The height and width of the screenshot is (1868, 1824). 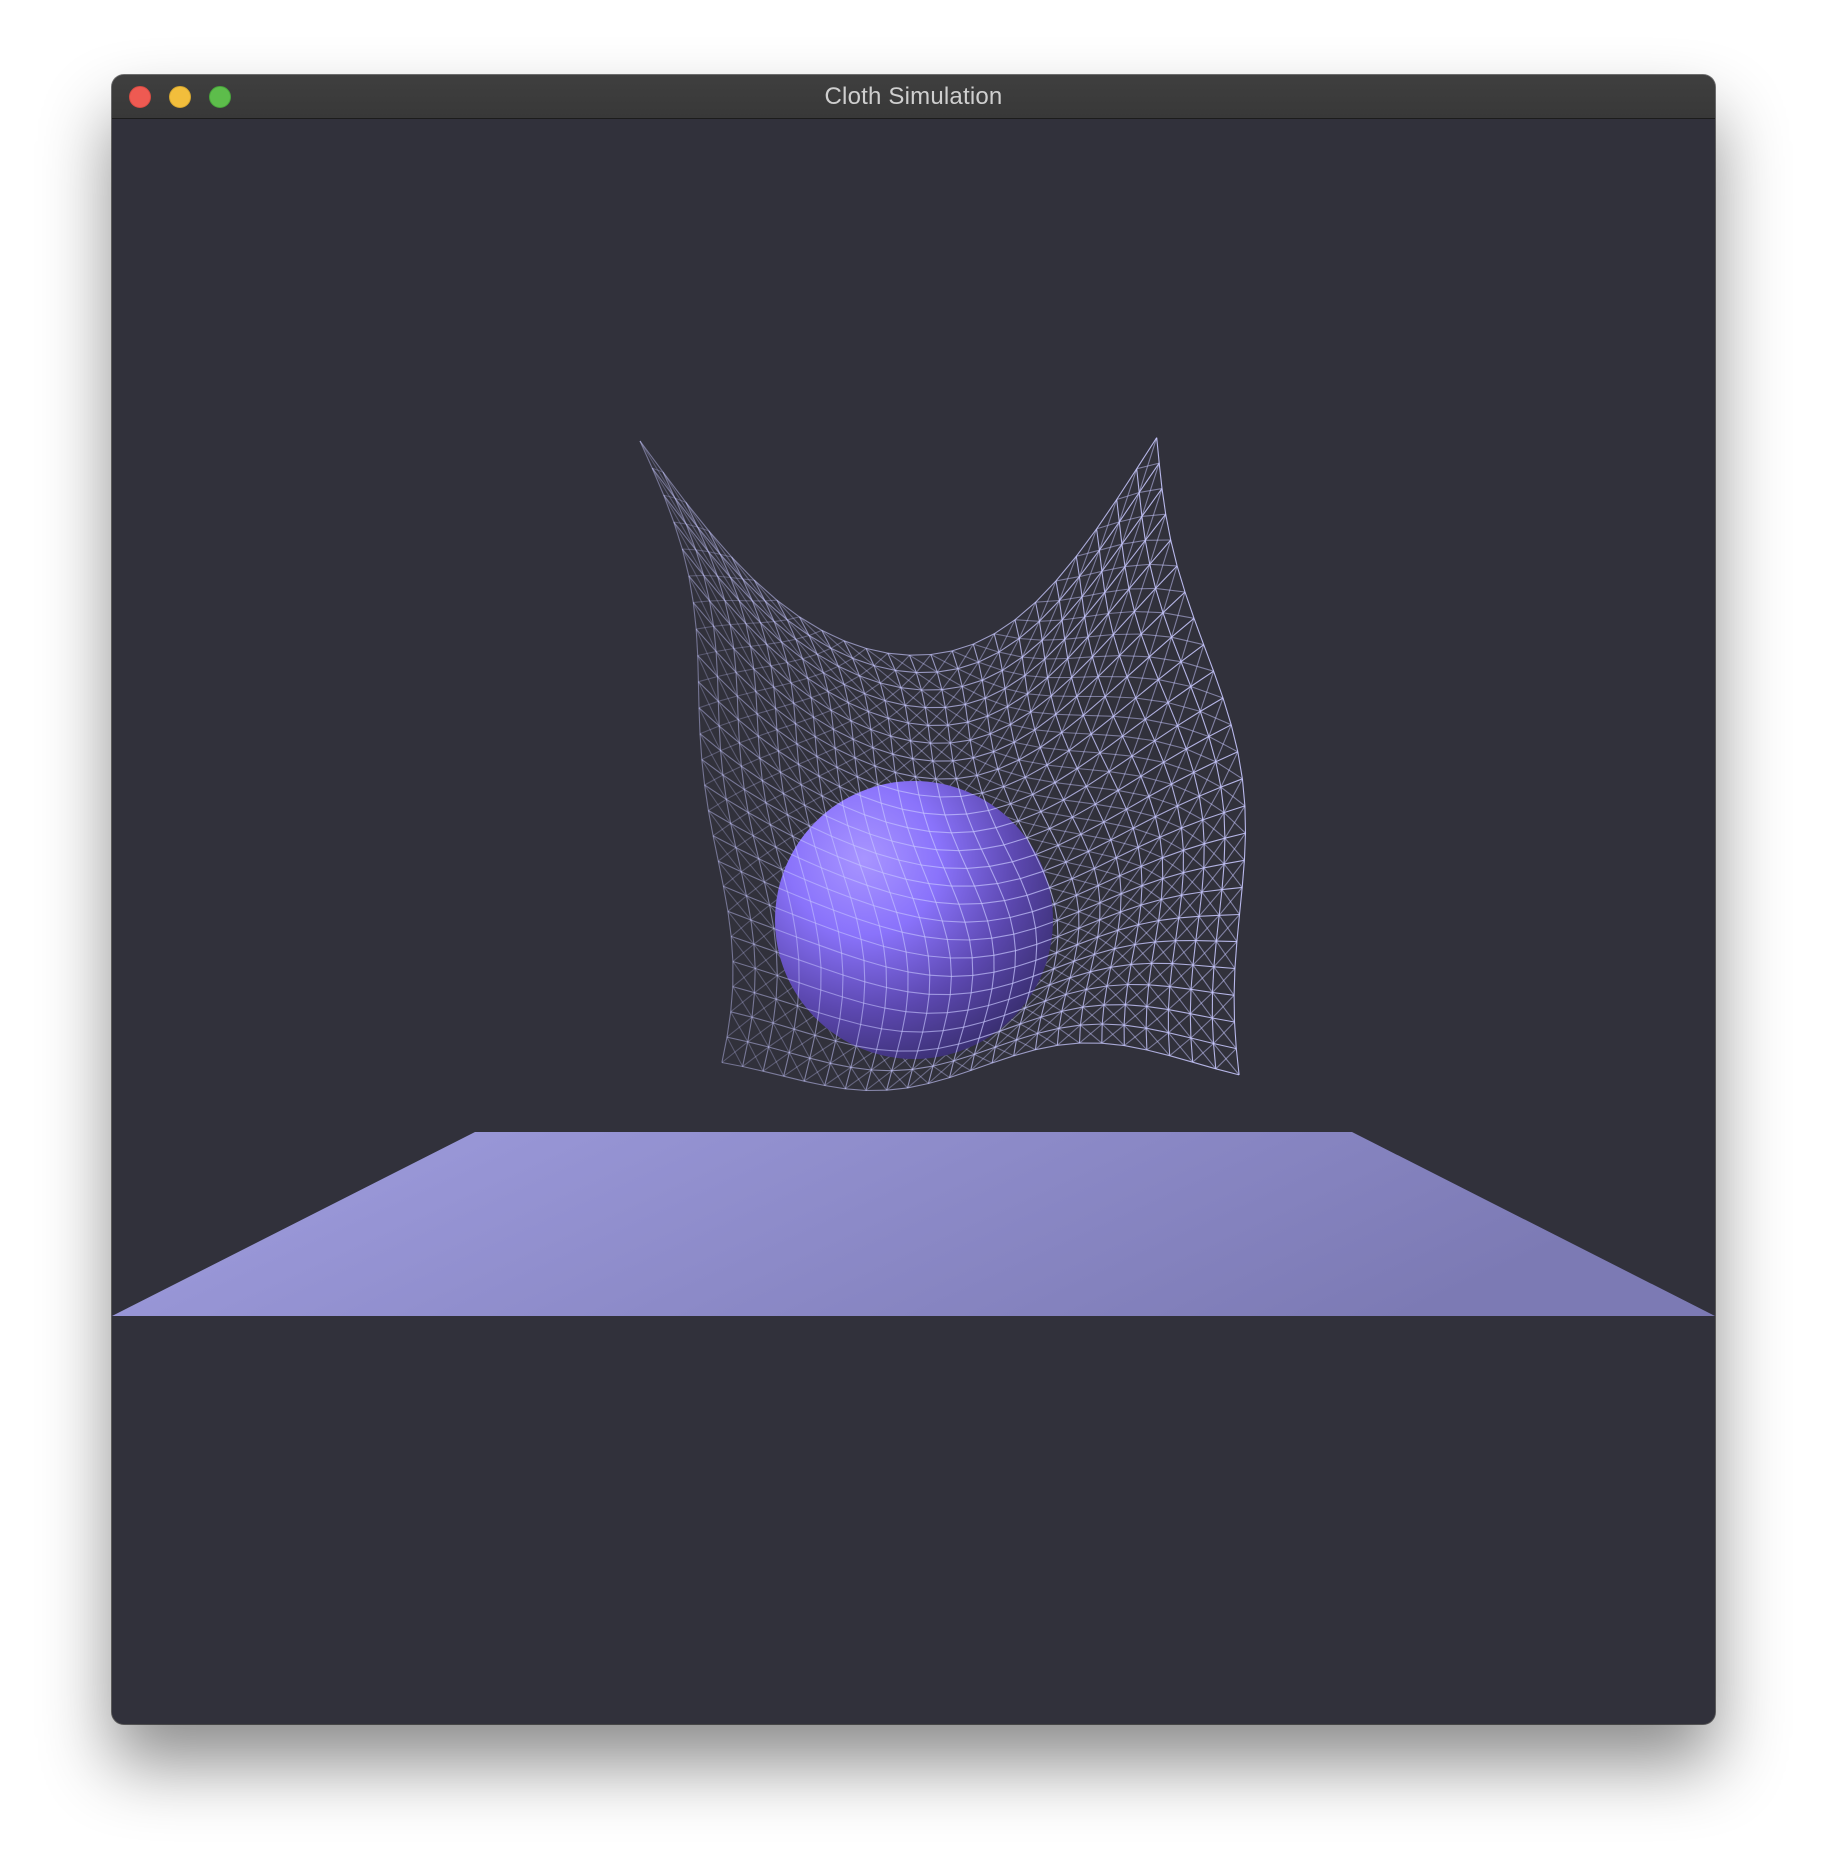 I want to click on window-title: Cloth Simulation, so click(x=913, y=96).